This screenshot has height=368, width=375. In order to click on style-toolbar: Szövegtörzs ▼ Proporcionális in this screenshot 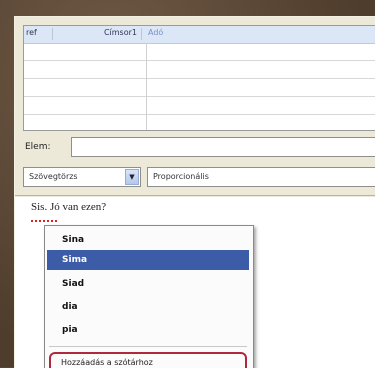, I will do `click(199, 178)`.